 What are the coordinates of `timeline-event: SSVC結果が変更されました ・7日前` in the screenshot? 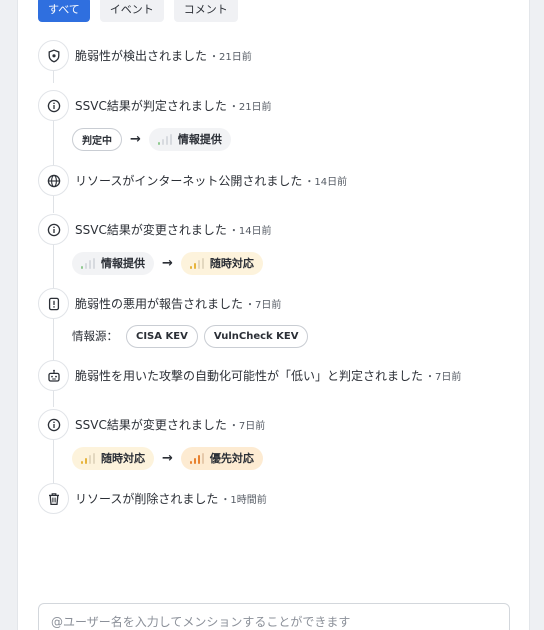 It's located at (151, 424).